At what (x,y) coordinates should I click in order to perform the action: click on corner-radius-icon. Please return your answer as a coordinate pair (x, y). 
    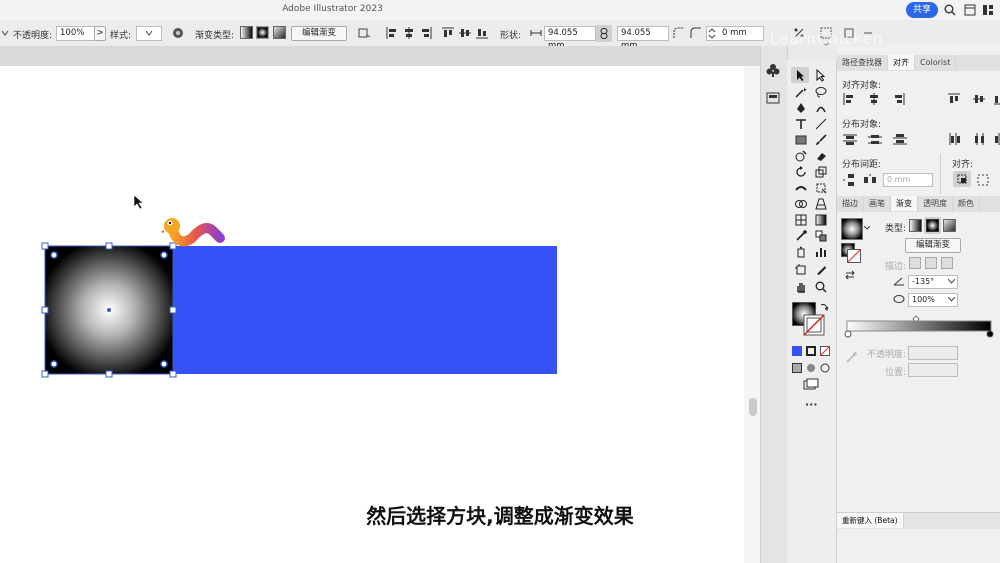
    Looking at the image, I should click on (696, 33).